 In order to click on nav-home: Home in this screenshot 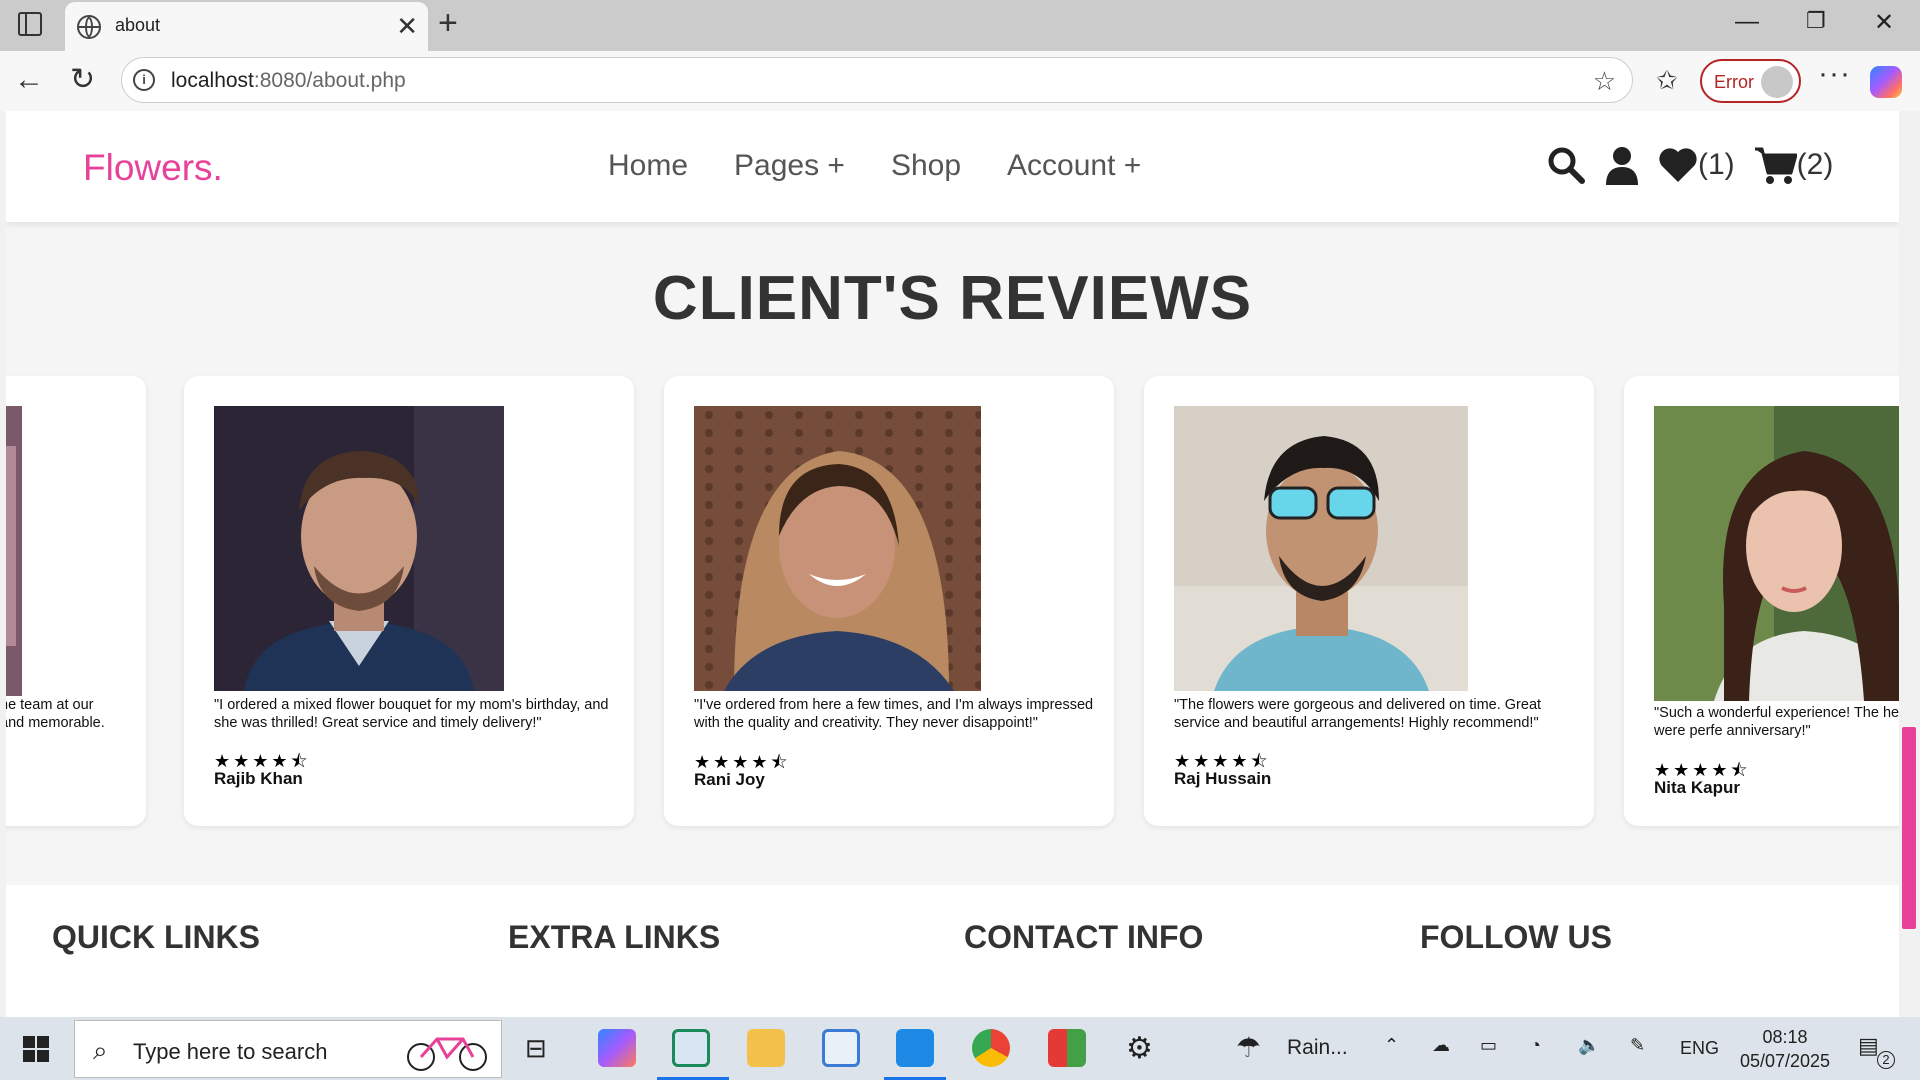, I will do `click(648, 166)`.